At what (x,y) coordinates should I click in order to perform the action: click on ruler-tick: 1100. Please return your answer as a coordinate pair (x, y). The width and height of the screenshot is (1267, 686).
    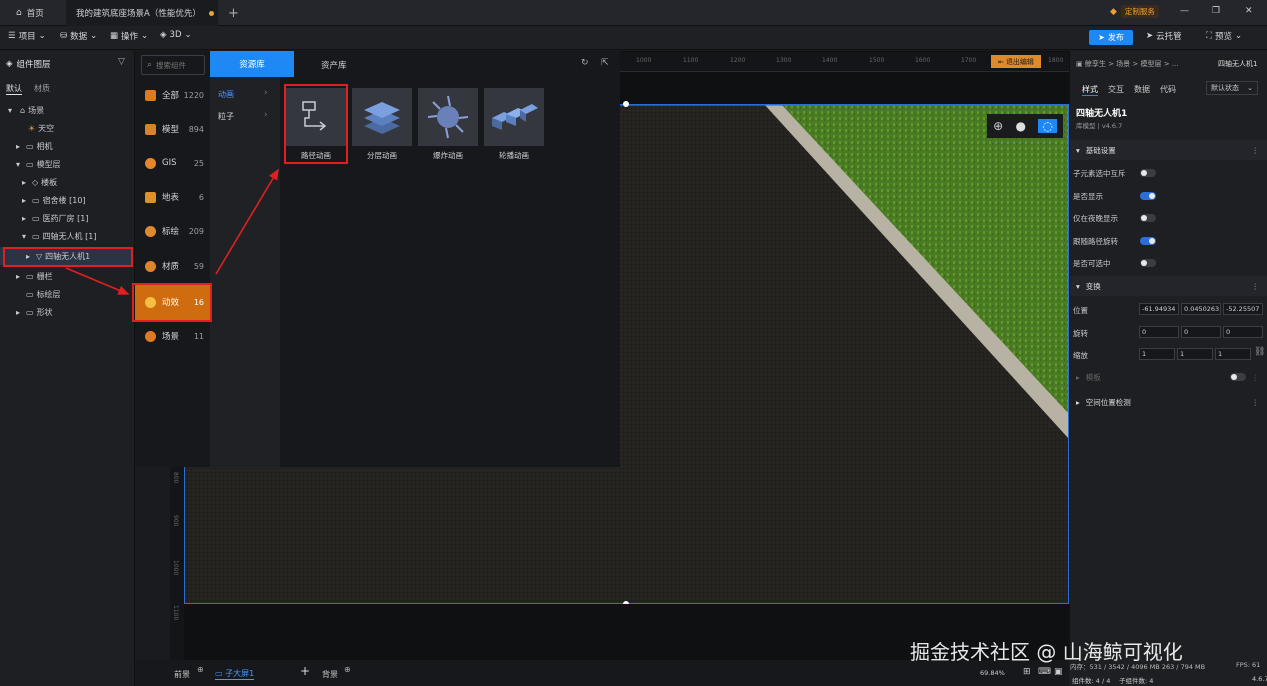
    Looking at the image, I should click on (175, 613).